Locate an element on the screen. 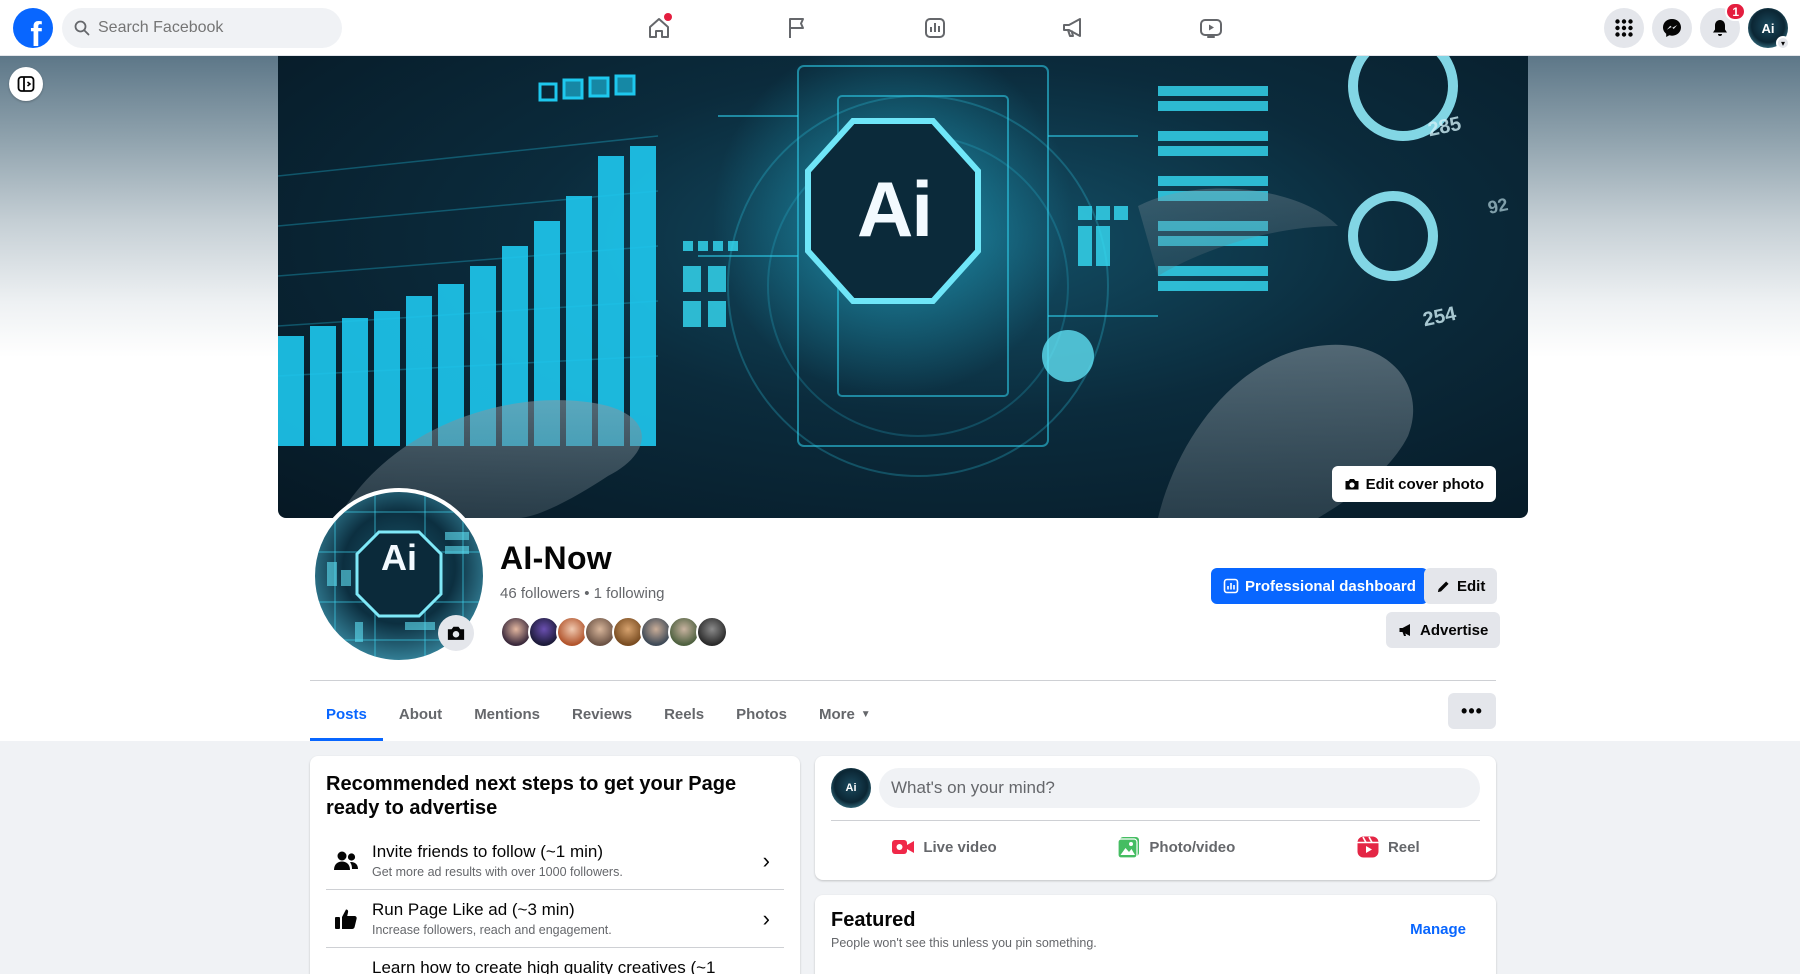 This screenshot has height=974, width=1800. grid-menu-icon is located at coordinates (1624, 28).